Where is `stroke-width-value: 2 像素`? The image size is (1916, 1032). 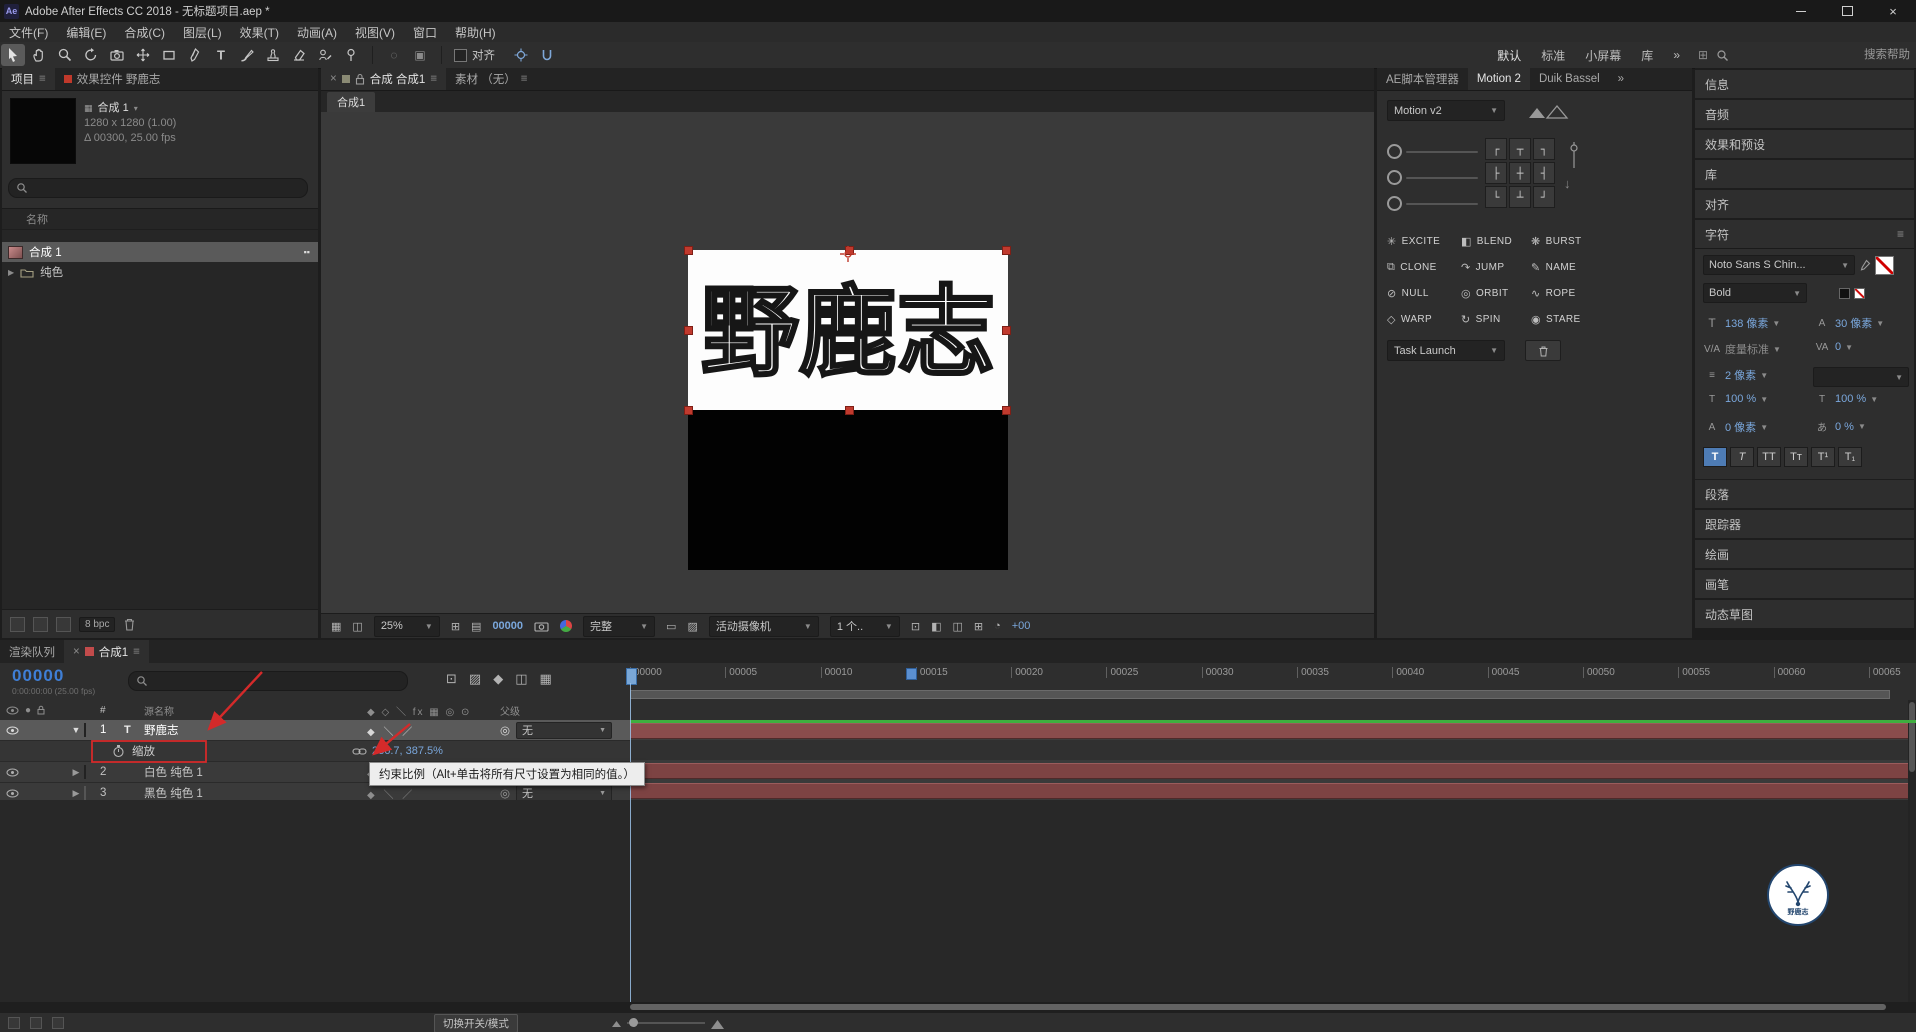 stroke-width-value: 2 像素 is located at coordinates (1740, 375).